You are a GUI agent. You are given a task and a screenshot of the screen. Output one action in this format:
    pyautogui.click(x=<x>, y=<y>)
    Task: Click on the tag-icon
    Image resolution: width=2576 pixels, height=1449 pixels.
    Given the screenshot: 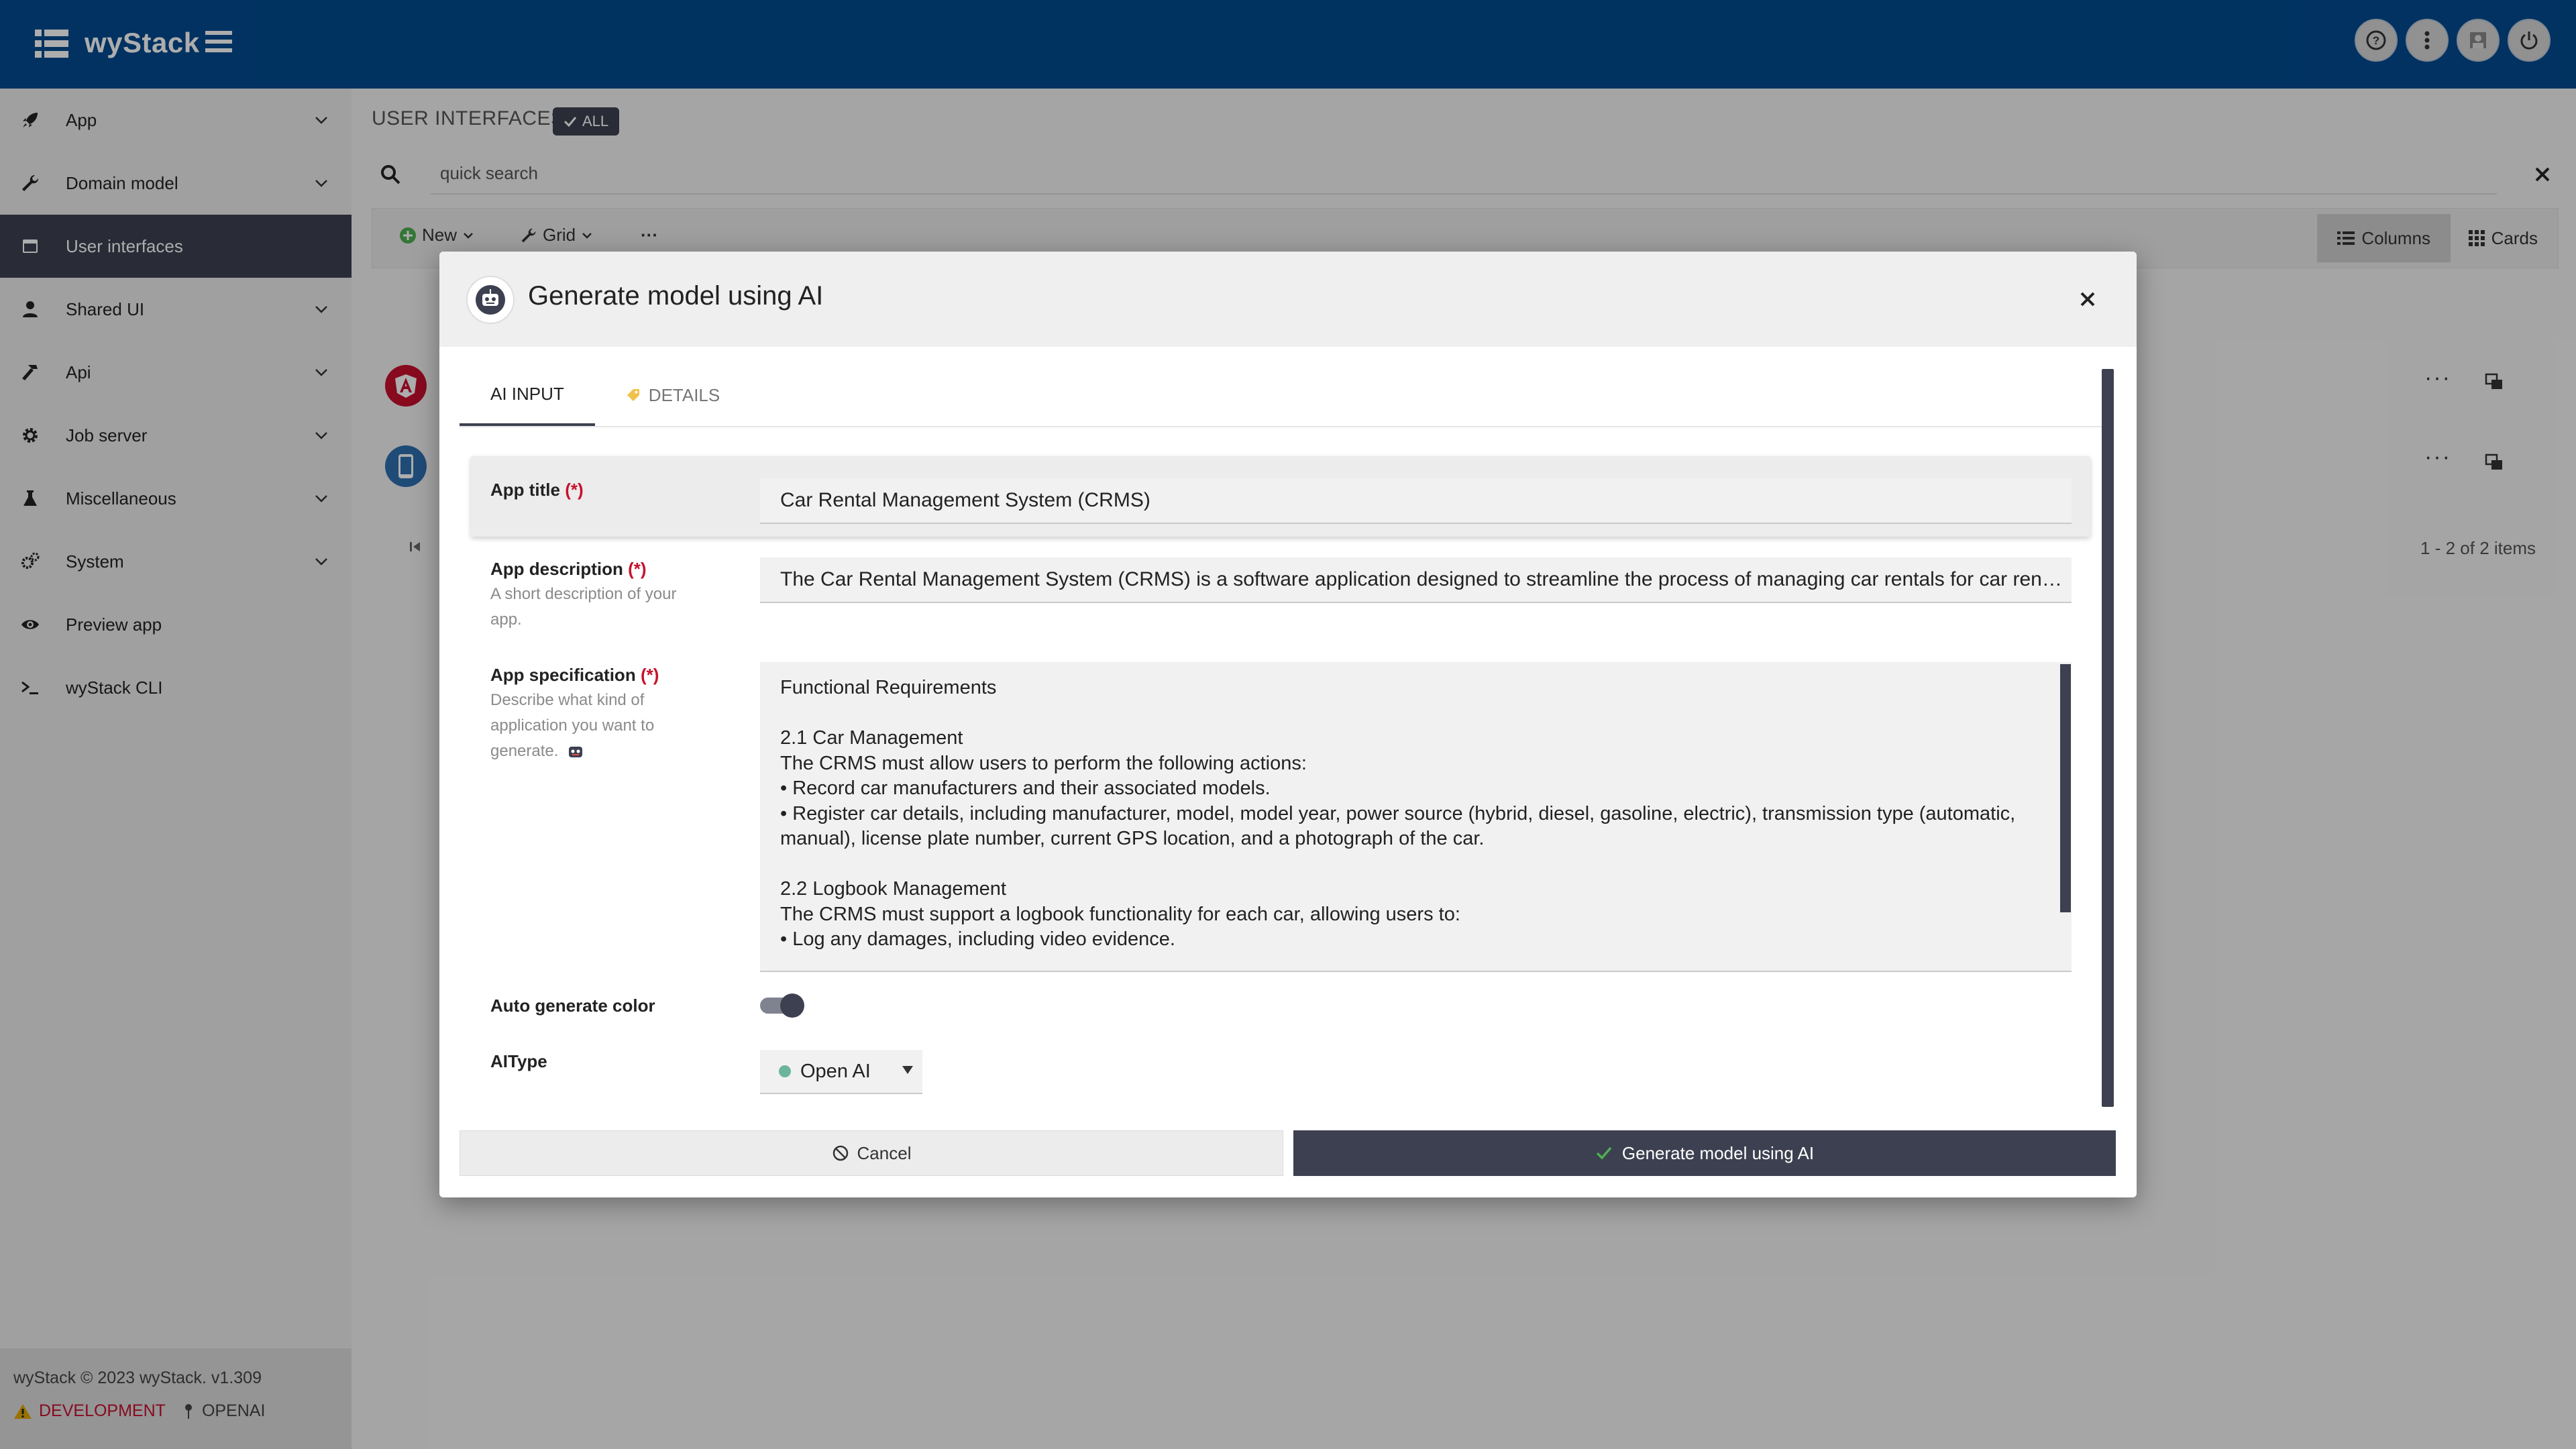 What is the action you would take?
    pyautogui.click(x=633, y=395)
    